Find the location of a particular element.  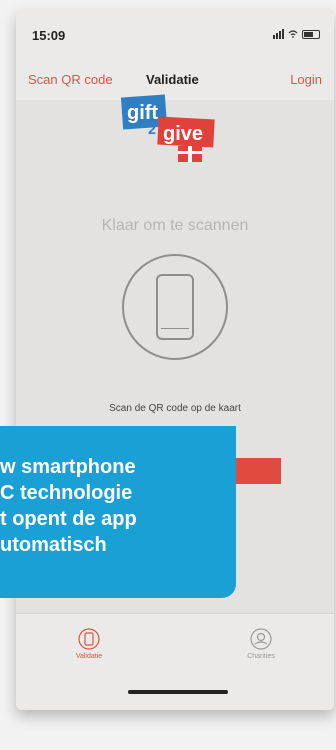

scan-instruction: Scan de QR code op de kaart is located at coordinates (175, 408).